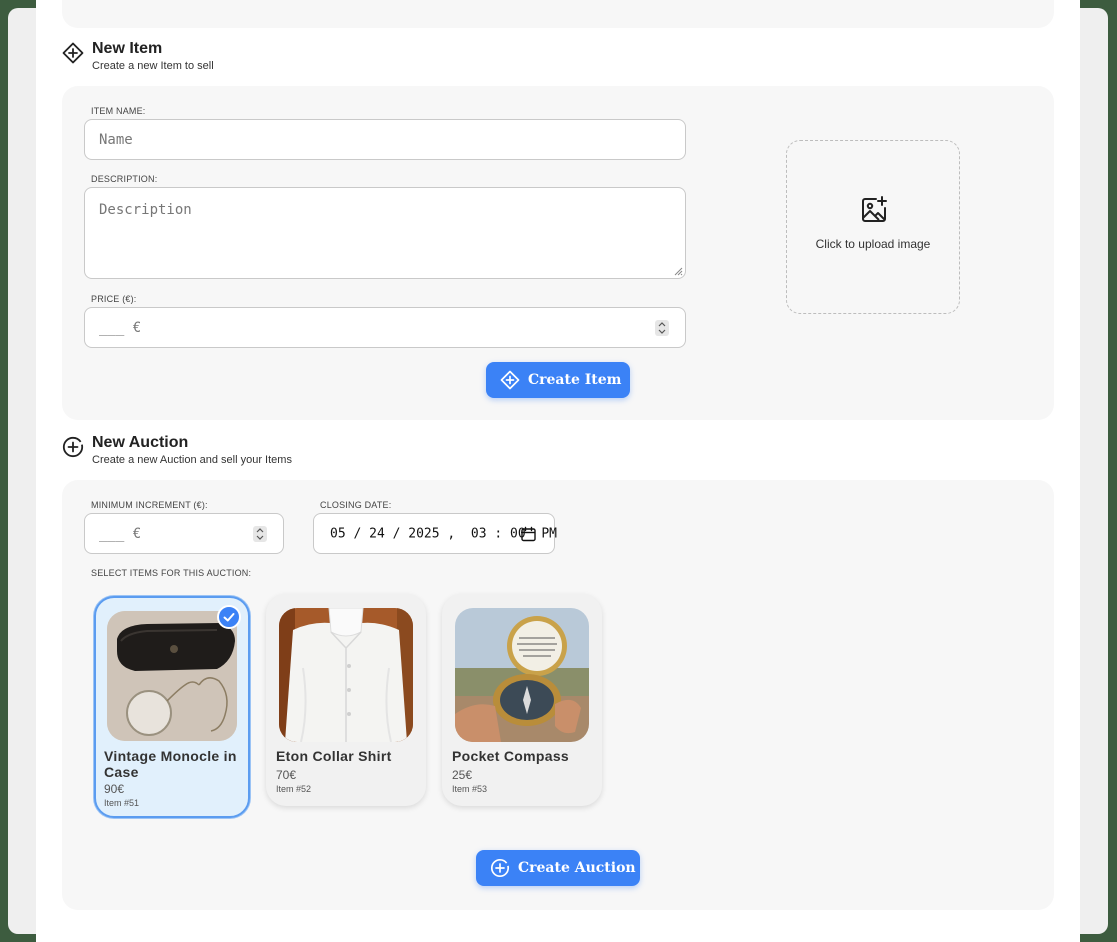  What do you see at coordinates (385, 327) in the screenshot?
I see `price-input: ___ €` at bounding box center [385, 327].